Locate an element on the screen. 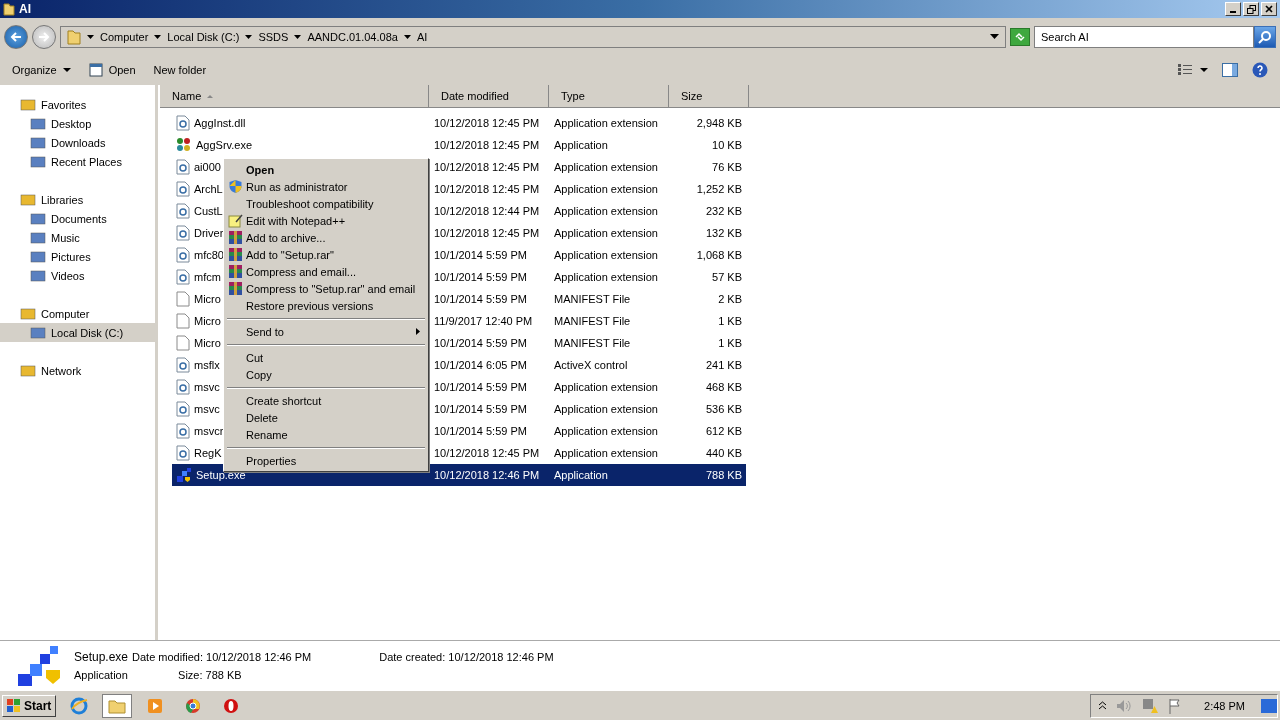  sidebar-item: Network is located at coordinates (77, 370).